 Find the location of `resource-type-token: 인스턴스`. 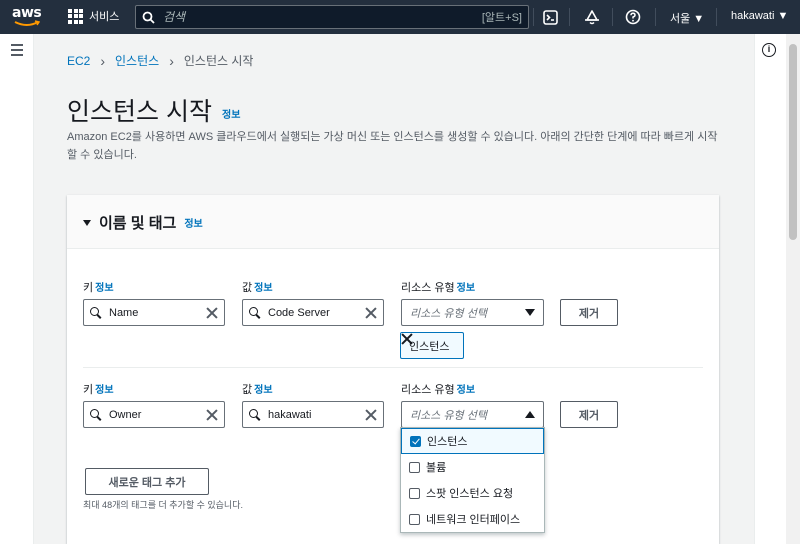

resource-type-token: 인스턴스 is located at coordinates (432, 345).